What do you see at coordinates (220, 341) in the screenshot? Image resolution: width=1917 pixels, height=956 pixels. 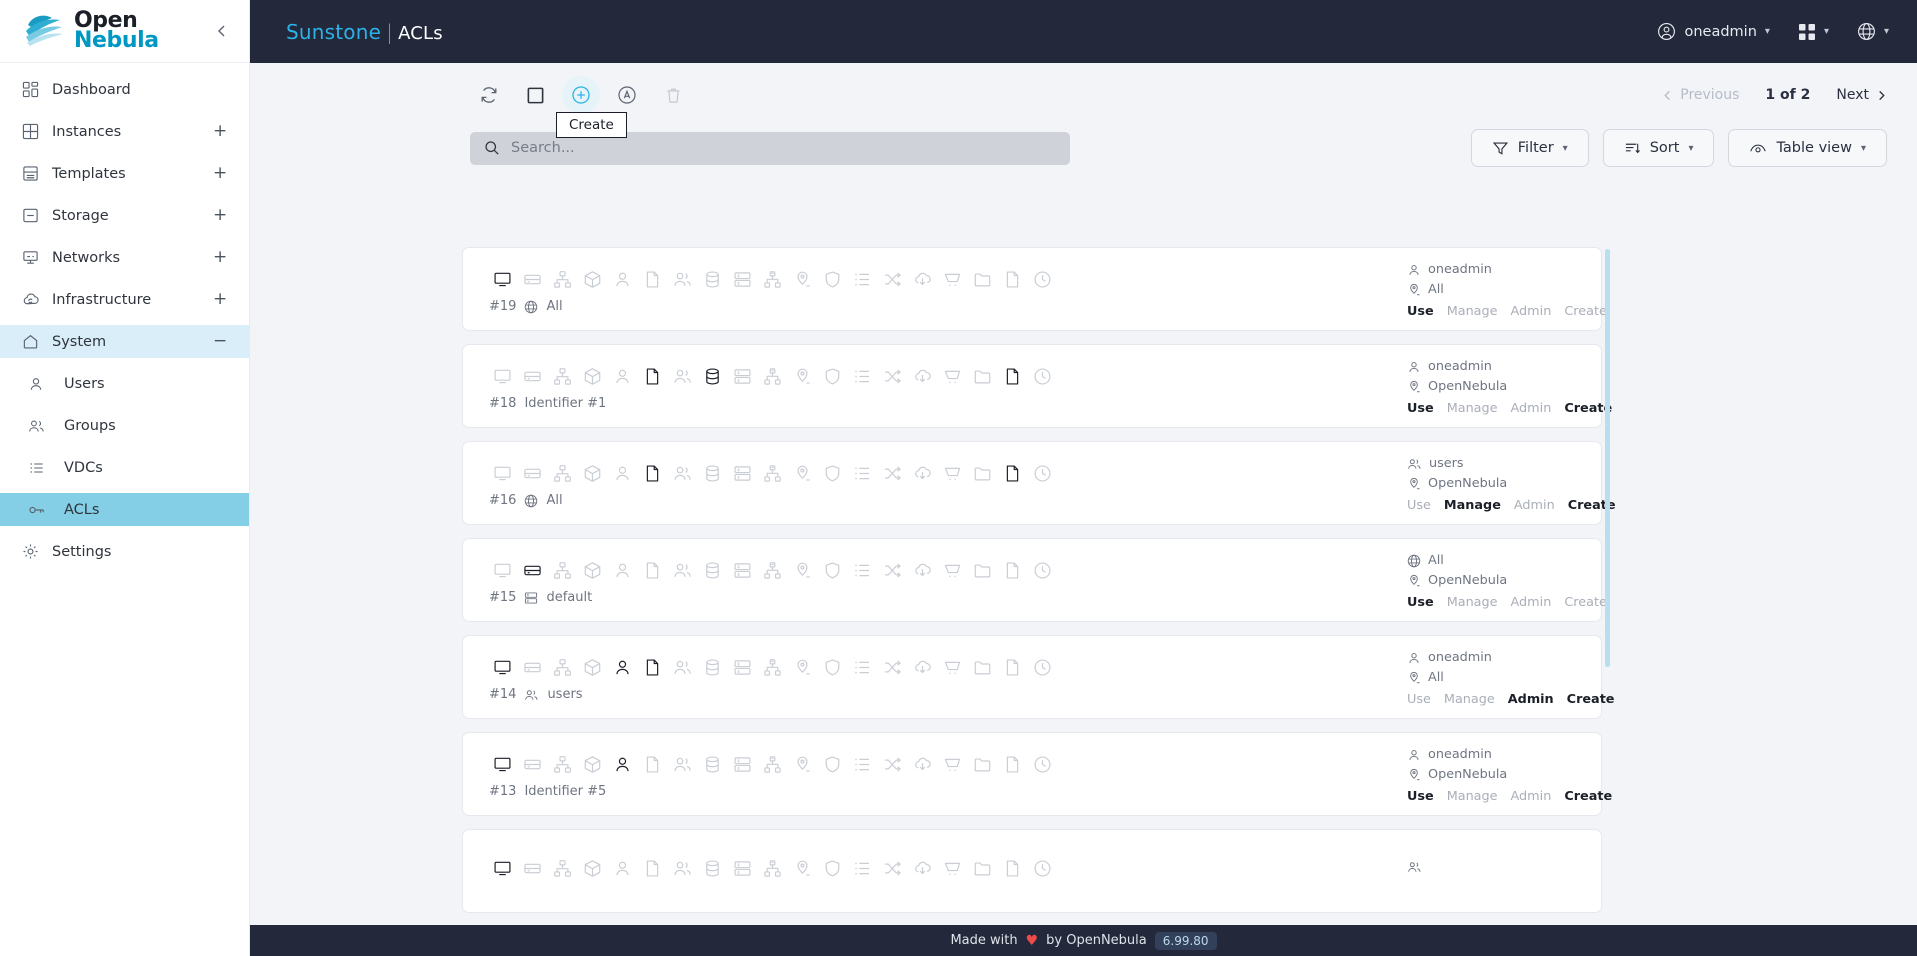 I see `sidebar-collapse-indicator: −` at bounding box center [220, 341].